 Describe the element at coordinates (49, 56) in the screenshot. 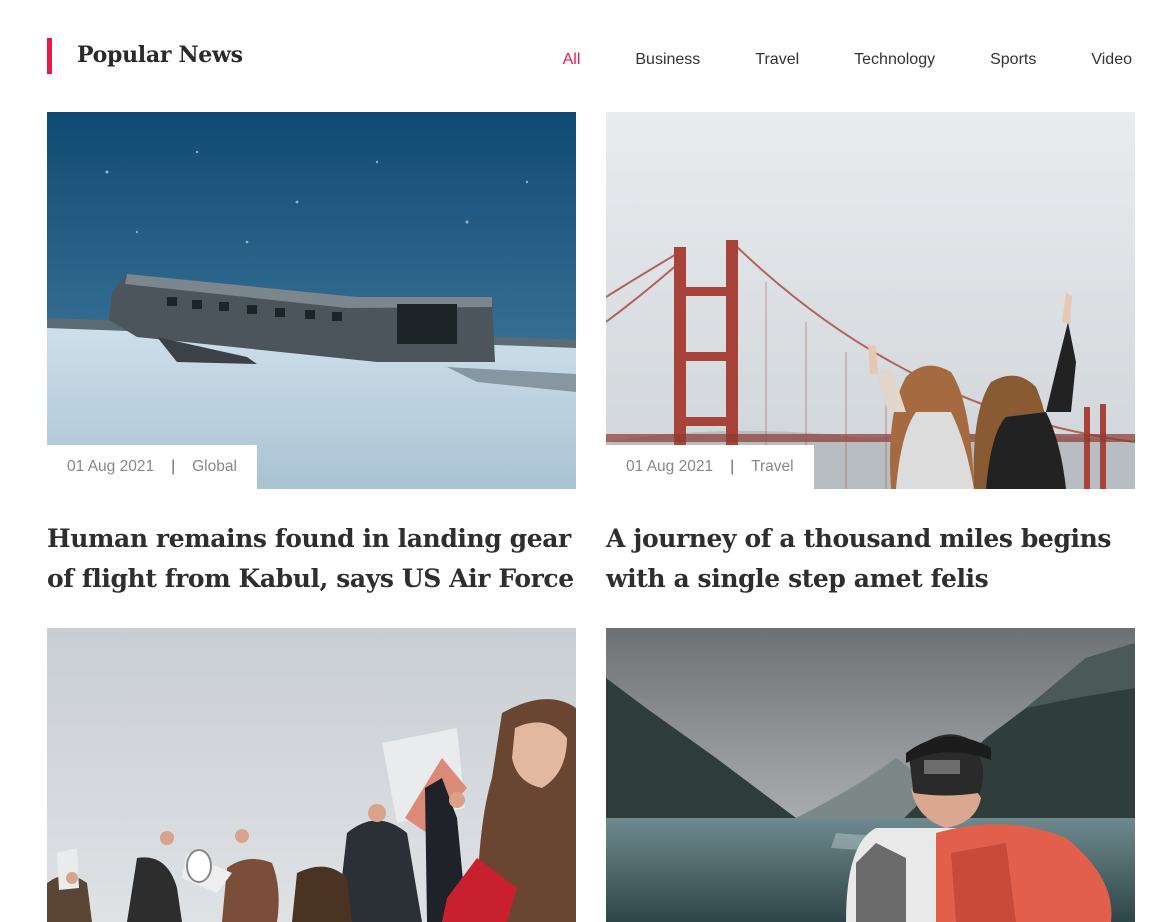

I see `section-accent-bar` at that location.